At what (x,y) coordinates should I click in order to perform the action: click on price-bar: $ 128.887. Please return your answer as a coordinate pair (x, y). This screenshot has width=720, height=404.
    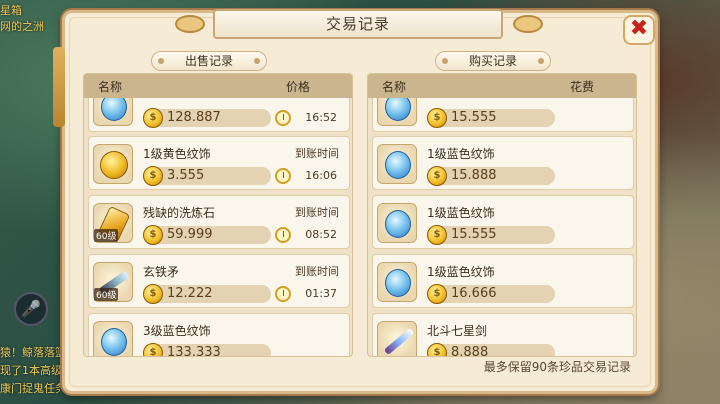
    Looking at the image, I should click on (207, 118).